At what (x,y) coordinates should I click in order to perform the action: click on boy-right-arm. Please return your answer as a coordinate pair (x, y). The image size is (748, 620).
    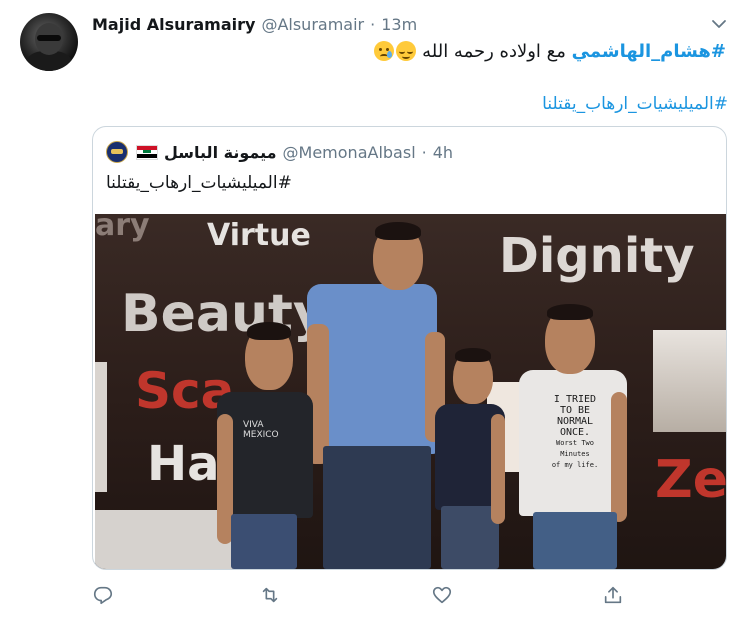
    Looking at the image, I should click on (619, 457).